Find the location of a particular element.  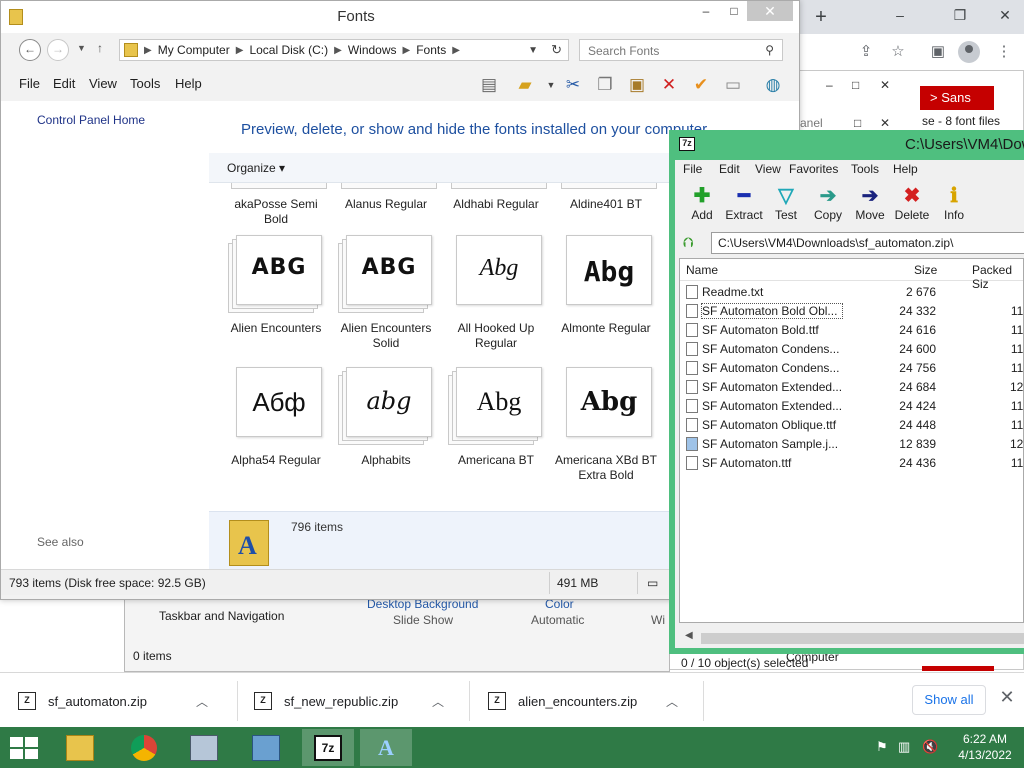

network-taskbar-icon is located at coordinates (266, 747).